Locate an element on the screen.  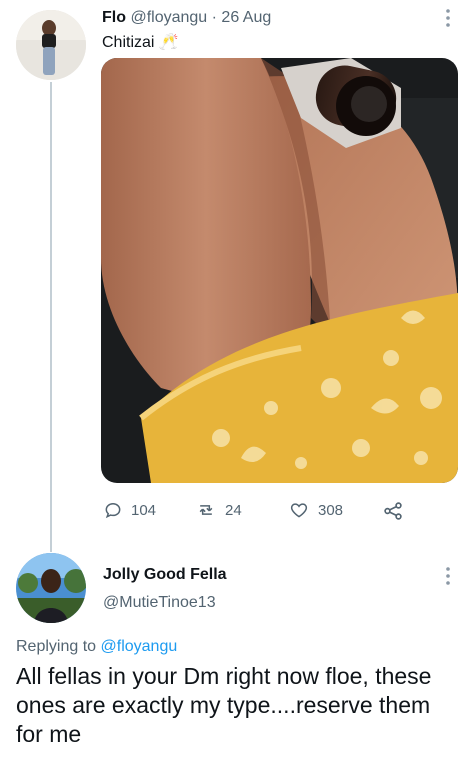
heart-icon is located at coordinates (299, 510).